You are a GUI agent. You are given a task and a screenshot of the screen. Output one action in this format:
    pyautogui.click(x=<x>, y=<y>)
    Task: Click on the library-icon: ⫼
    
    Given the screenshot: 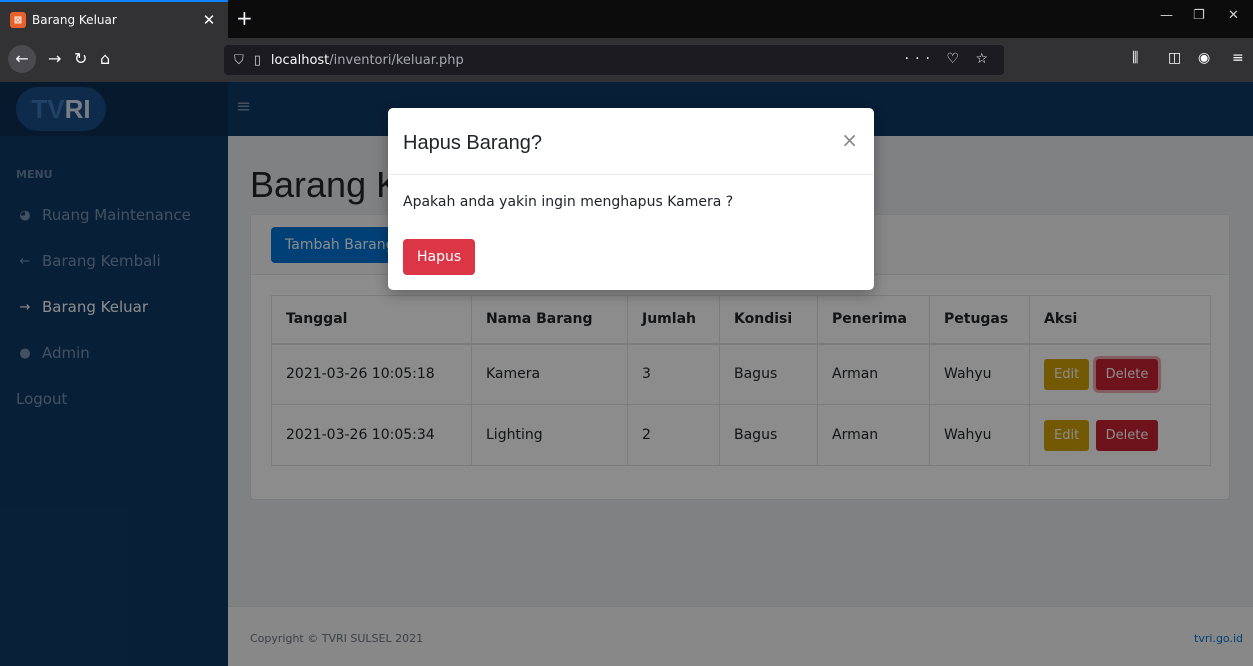 What is the action you would take?
    pyautogui.click(x=1135, y=58)
    